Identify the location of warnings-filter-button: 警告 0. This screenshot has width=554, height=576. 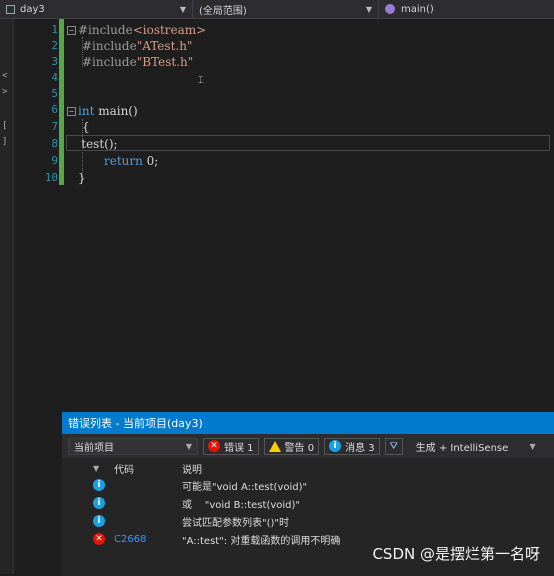
(291, 446).